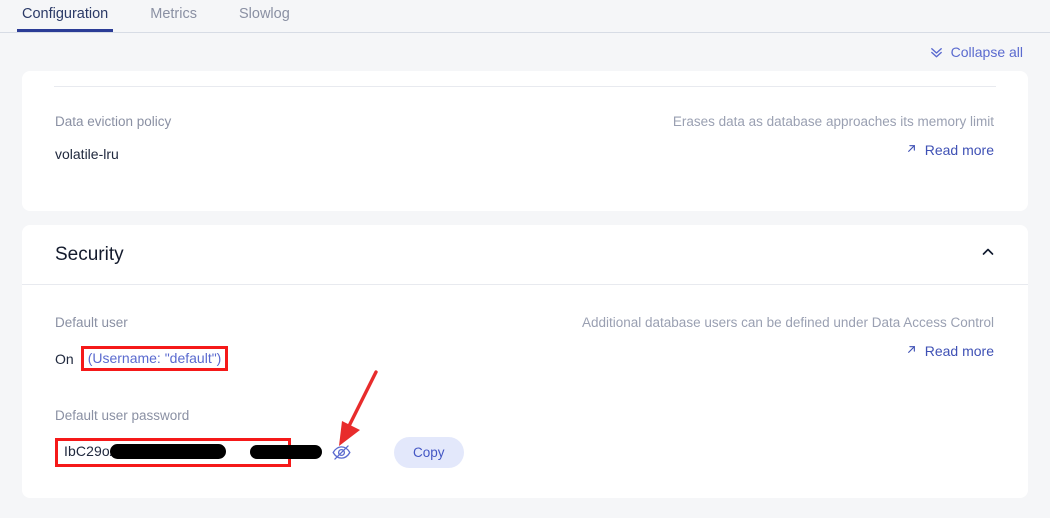  What do you see at coordinates (524, 438) in the screenshot?
I see `default-user-password-field: Default user password IbC29oAyK1 Copy` at bounding box center [524, 438].